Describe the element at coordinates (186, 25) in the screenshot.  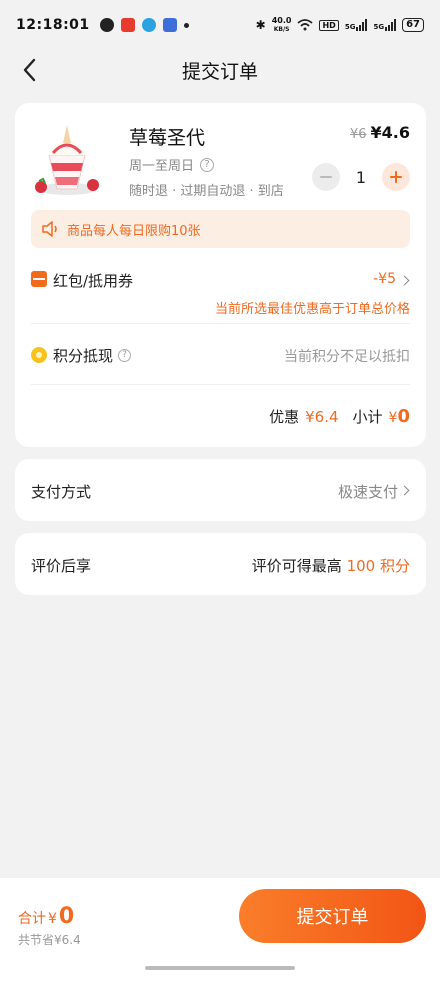
I see `more-dot-icon` at that location.